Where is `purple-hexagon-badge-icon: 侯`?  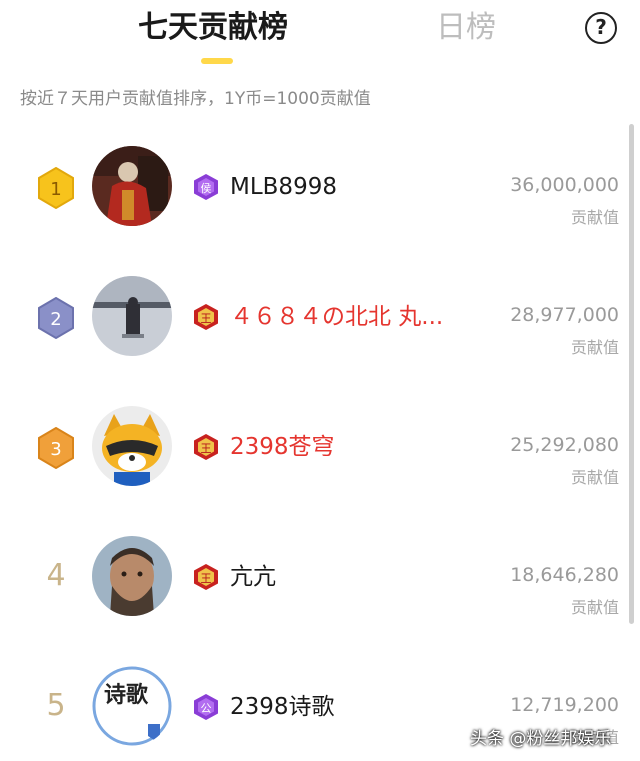
purple-hexagon-badge-icon: 侯 is located at coordinates (206, 187).